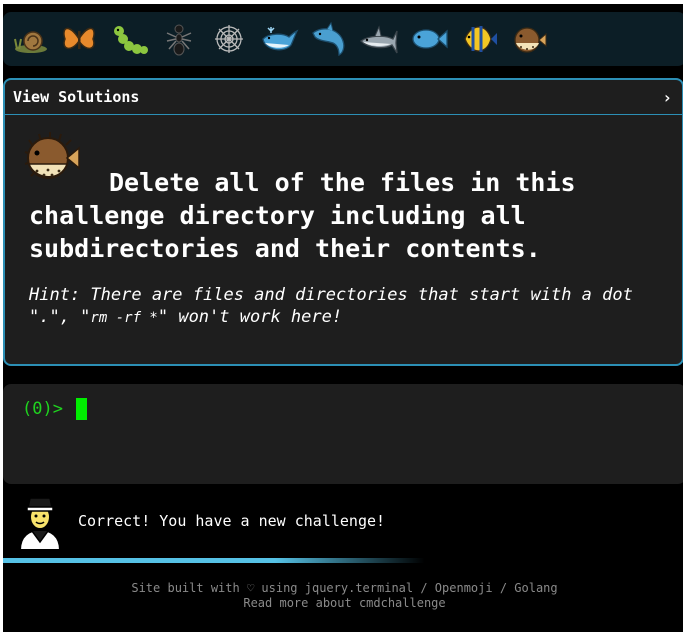 This screenshot has width=683, height=632. I want to click on caterpillar-icon, so click(129, 39).